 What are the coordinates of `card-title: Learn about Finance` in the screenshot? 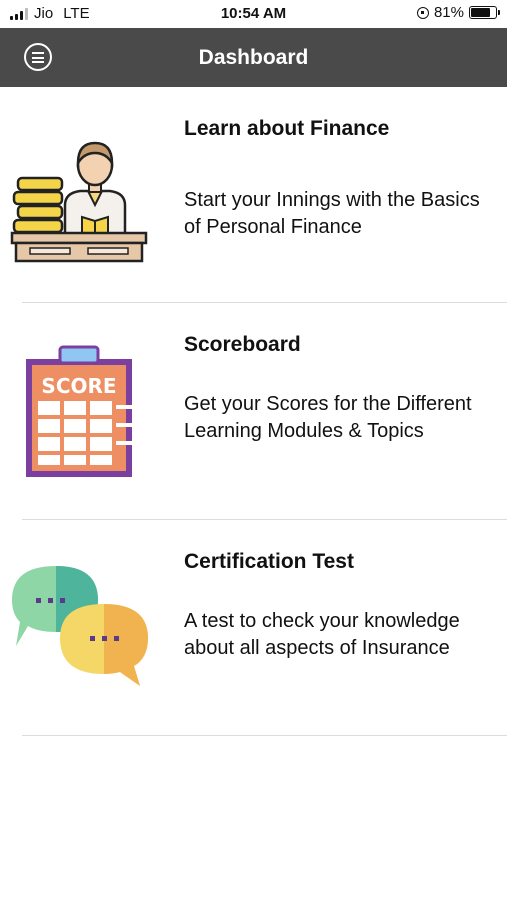 It's located at (287, 128).